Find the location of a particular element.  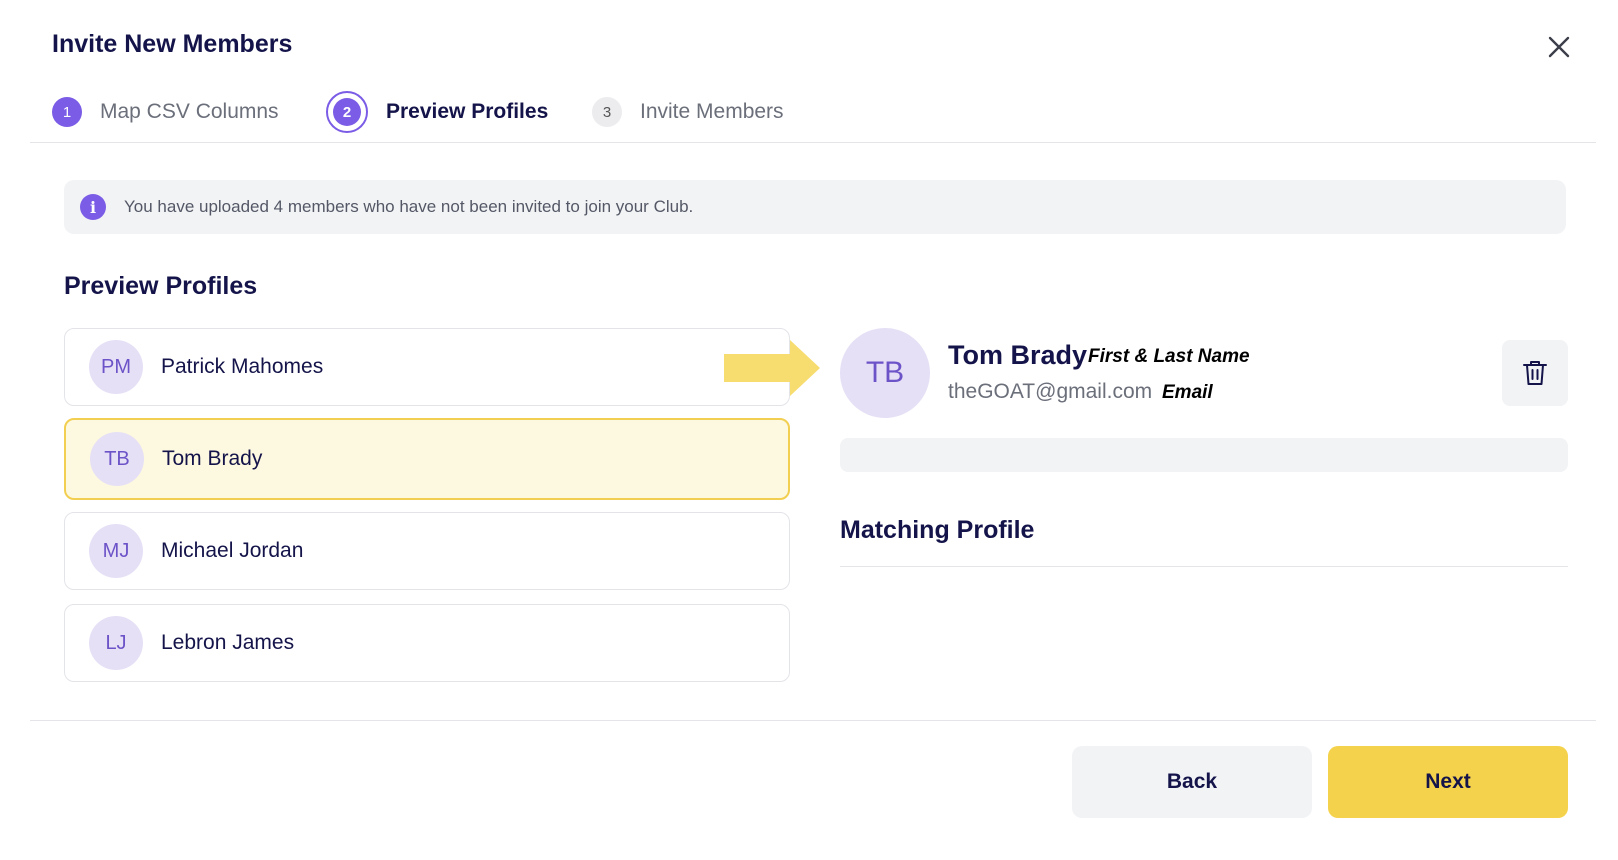

step-preview-profiles: 2 Preview Profiles is located at coordinates (437, 112).